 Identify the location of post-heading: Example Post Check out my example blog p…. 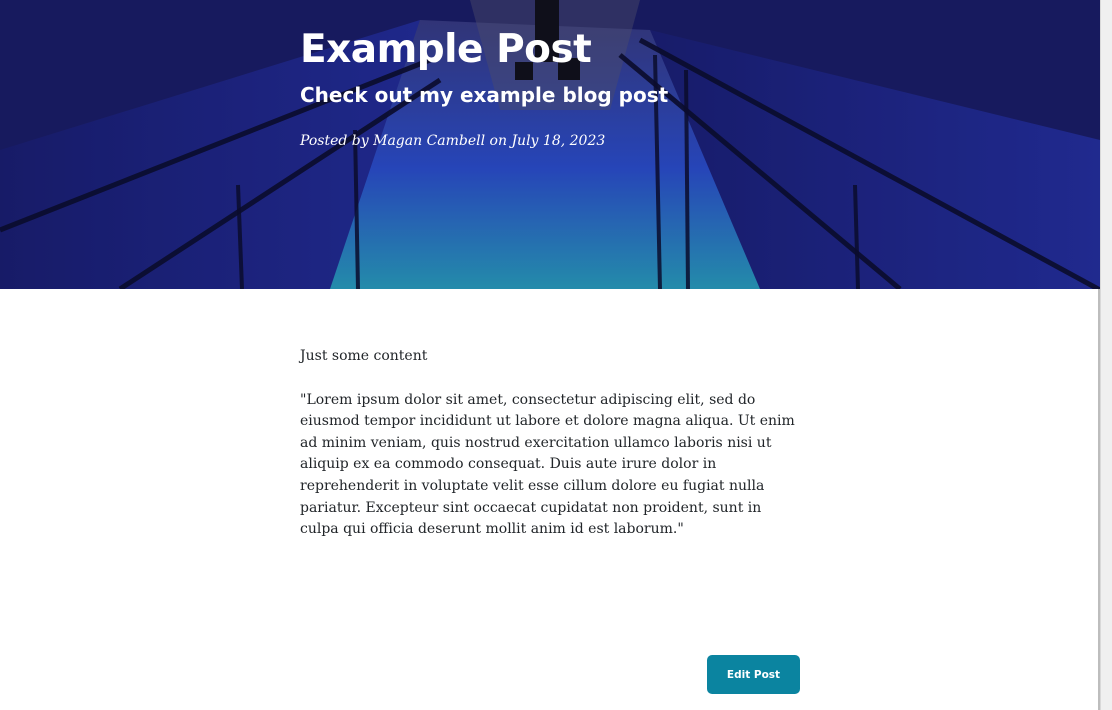
(560, 87).